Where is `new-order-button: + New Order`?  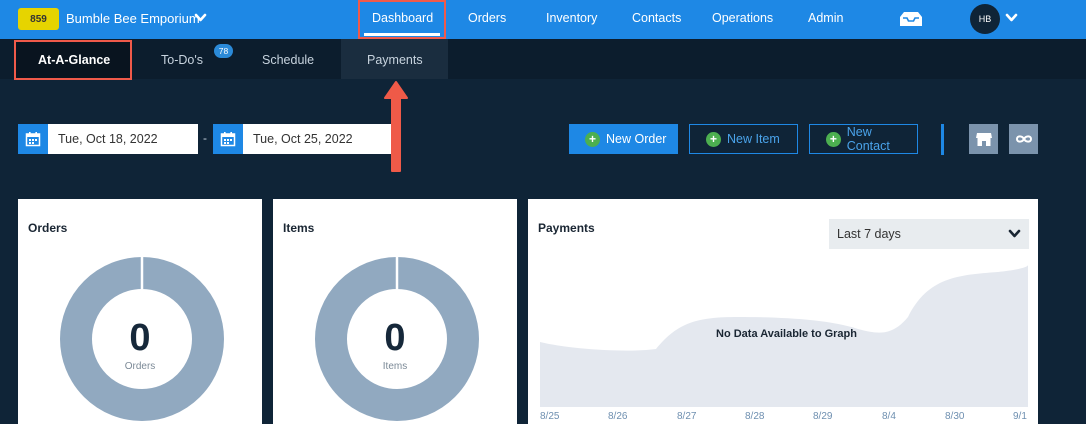 new-order-button: + New Order is located at coordinates (623, 139).